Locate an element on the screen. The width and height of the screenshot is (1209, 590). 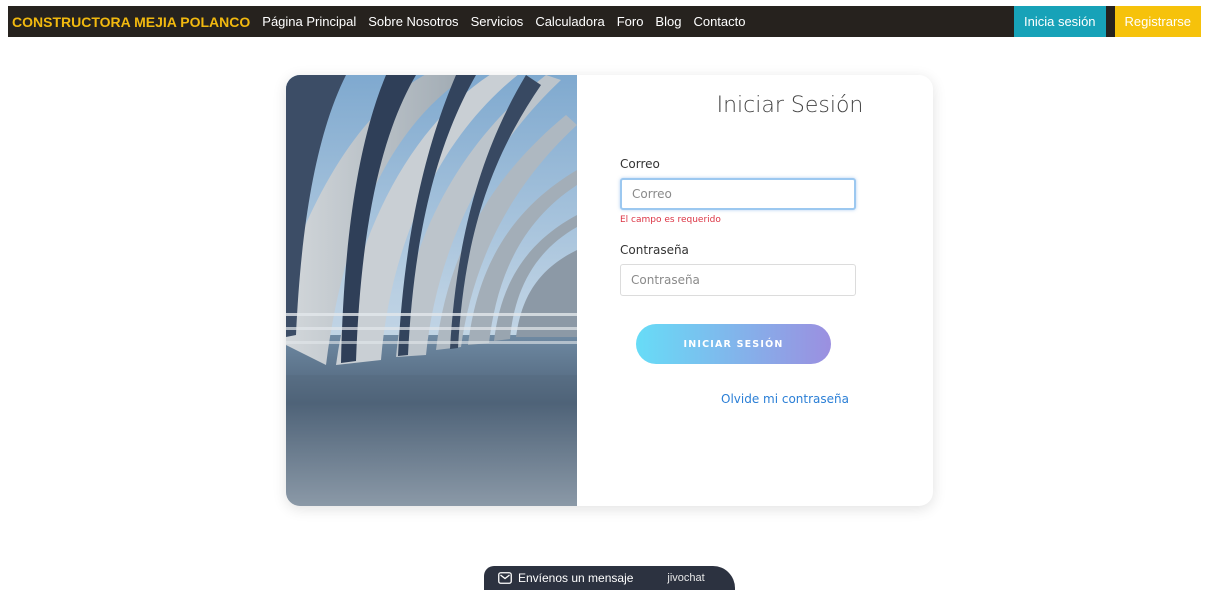
email-error-message: El campo es requerido is located at coordinates (670, 220).